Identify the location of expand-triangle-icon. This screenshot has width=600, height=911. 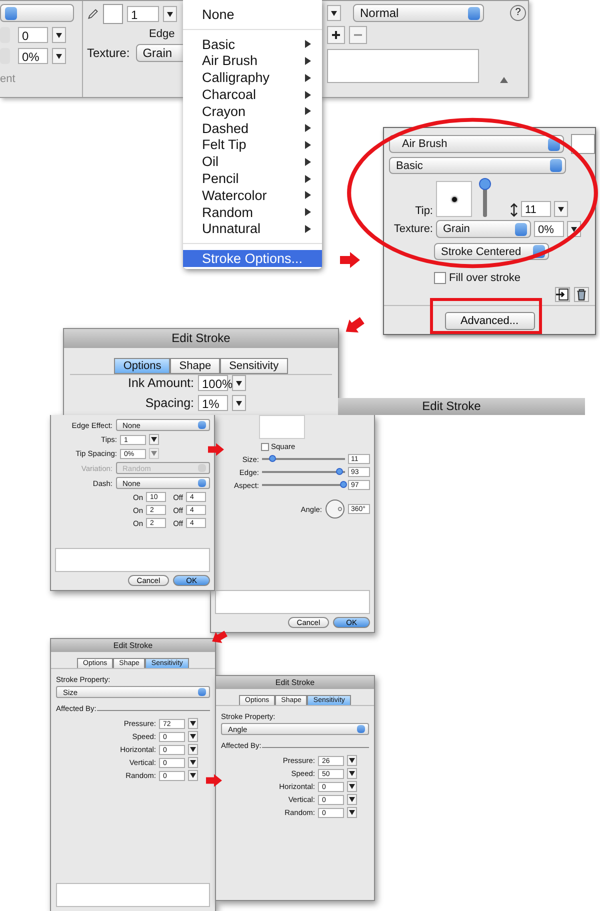
(504, 80).